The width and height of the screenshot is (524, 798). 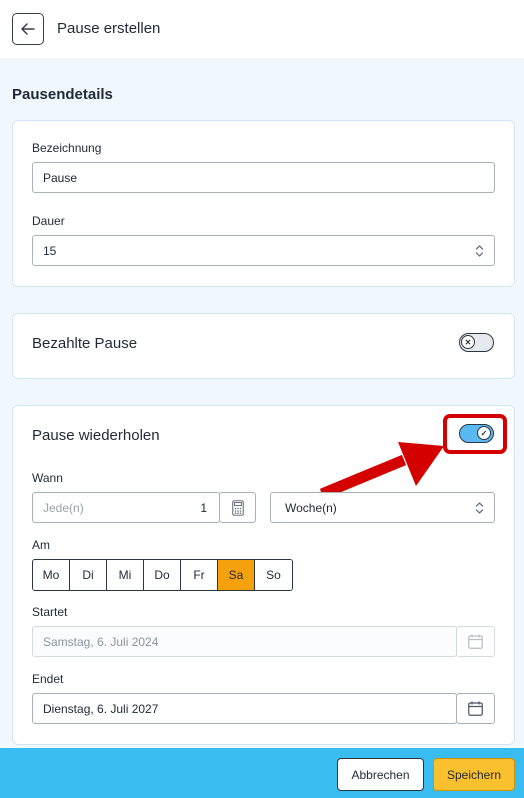 What do you see at coordinates (380, 774) in the screenshot?
I see `cancel-button: Abbrechen` at bounding box center [380, 774].